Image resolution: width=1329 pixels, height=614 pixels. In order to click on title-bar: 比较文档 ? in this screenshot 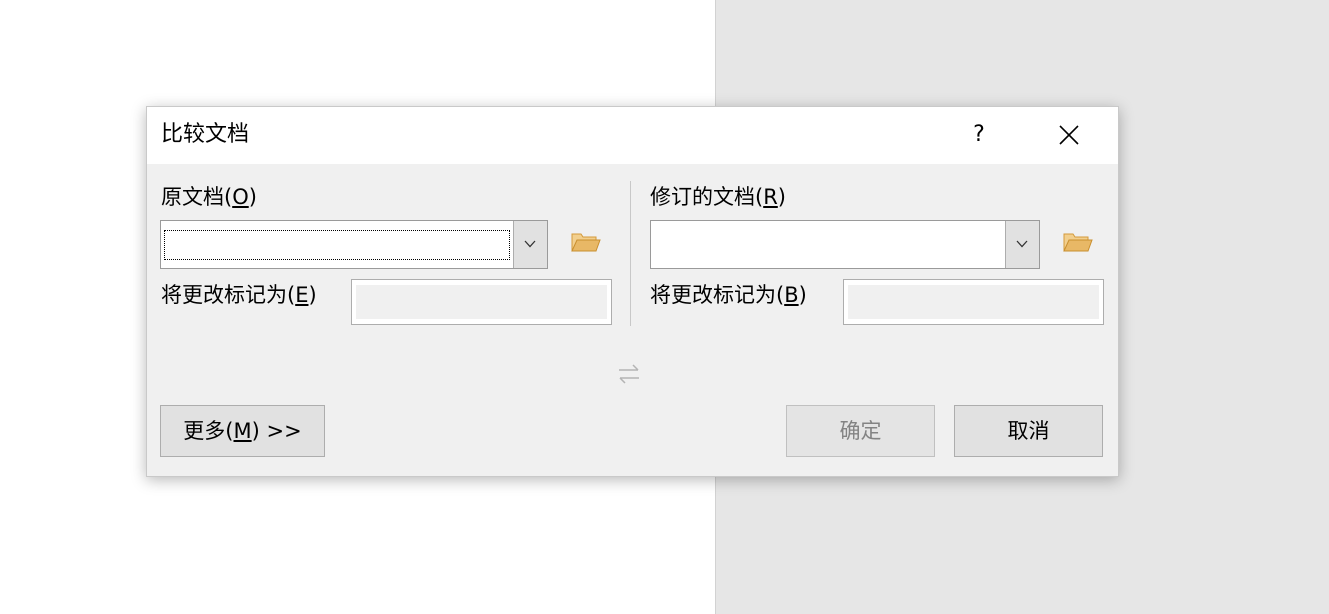, I will do `click(632, 135)`.